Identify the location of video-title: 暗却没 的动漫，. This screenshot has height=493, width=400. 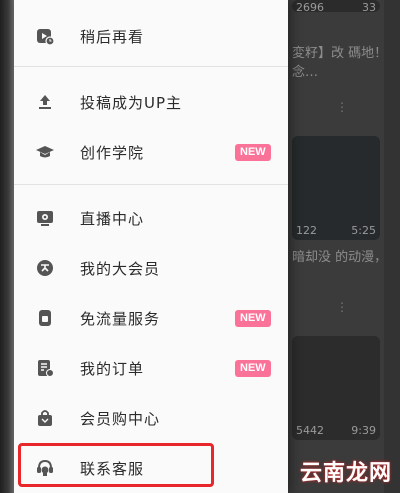
(345, 257).